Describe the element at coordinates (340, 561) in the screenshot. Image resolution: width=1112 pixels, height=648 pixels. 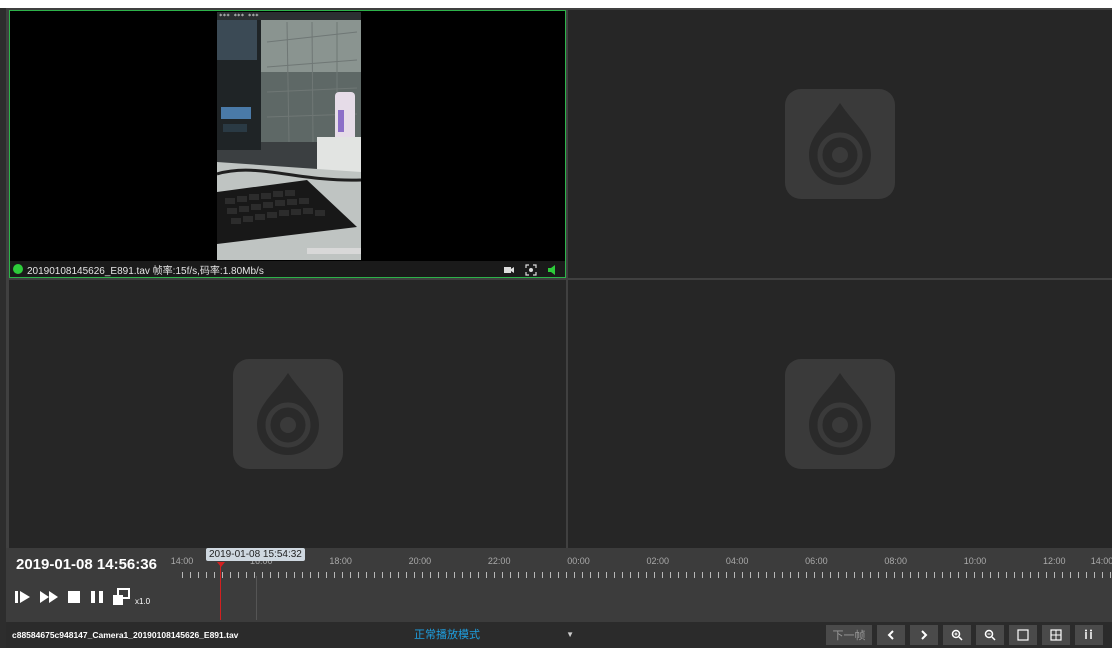
I see `timeline-tick-label: 18:00` at that location.